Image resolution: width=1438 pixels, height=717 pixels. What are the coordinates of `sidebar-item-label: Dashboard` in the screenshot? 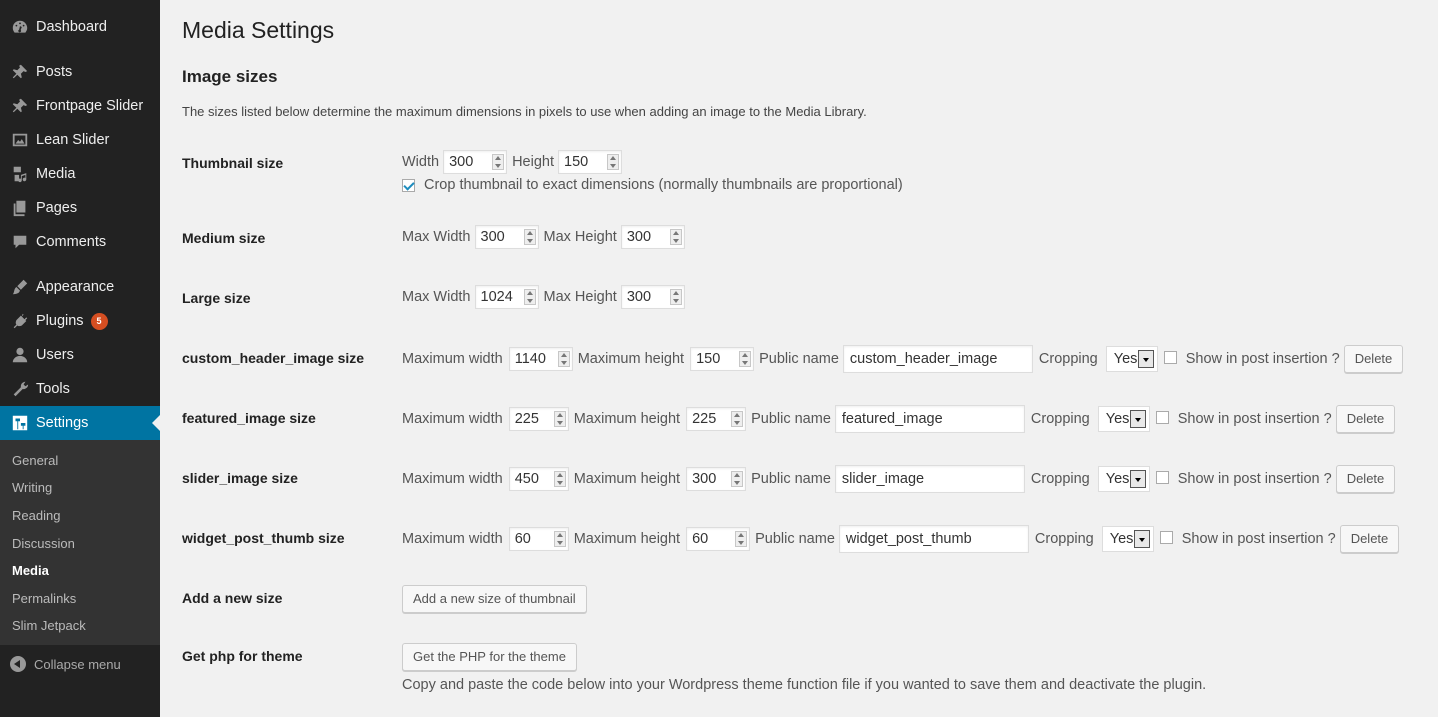 It's located at (71, 27).